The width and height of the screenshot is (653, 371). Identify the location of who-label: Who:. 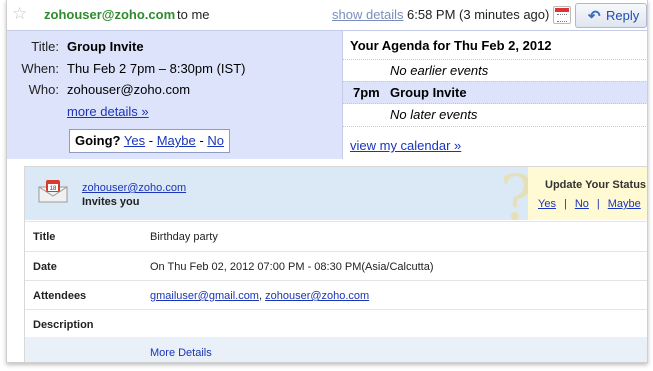
(43, 89).